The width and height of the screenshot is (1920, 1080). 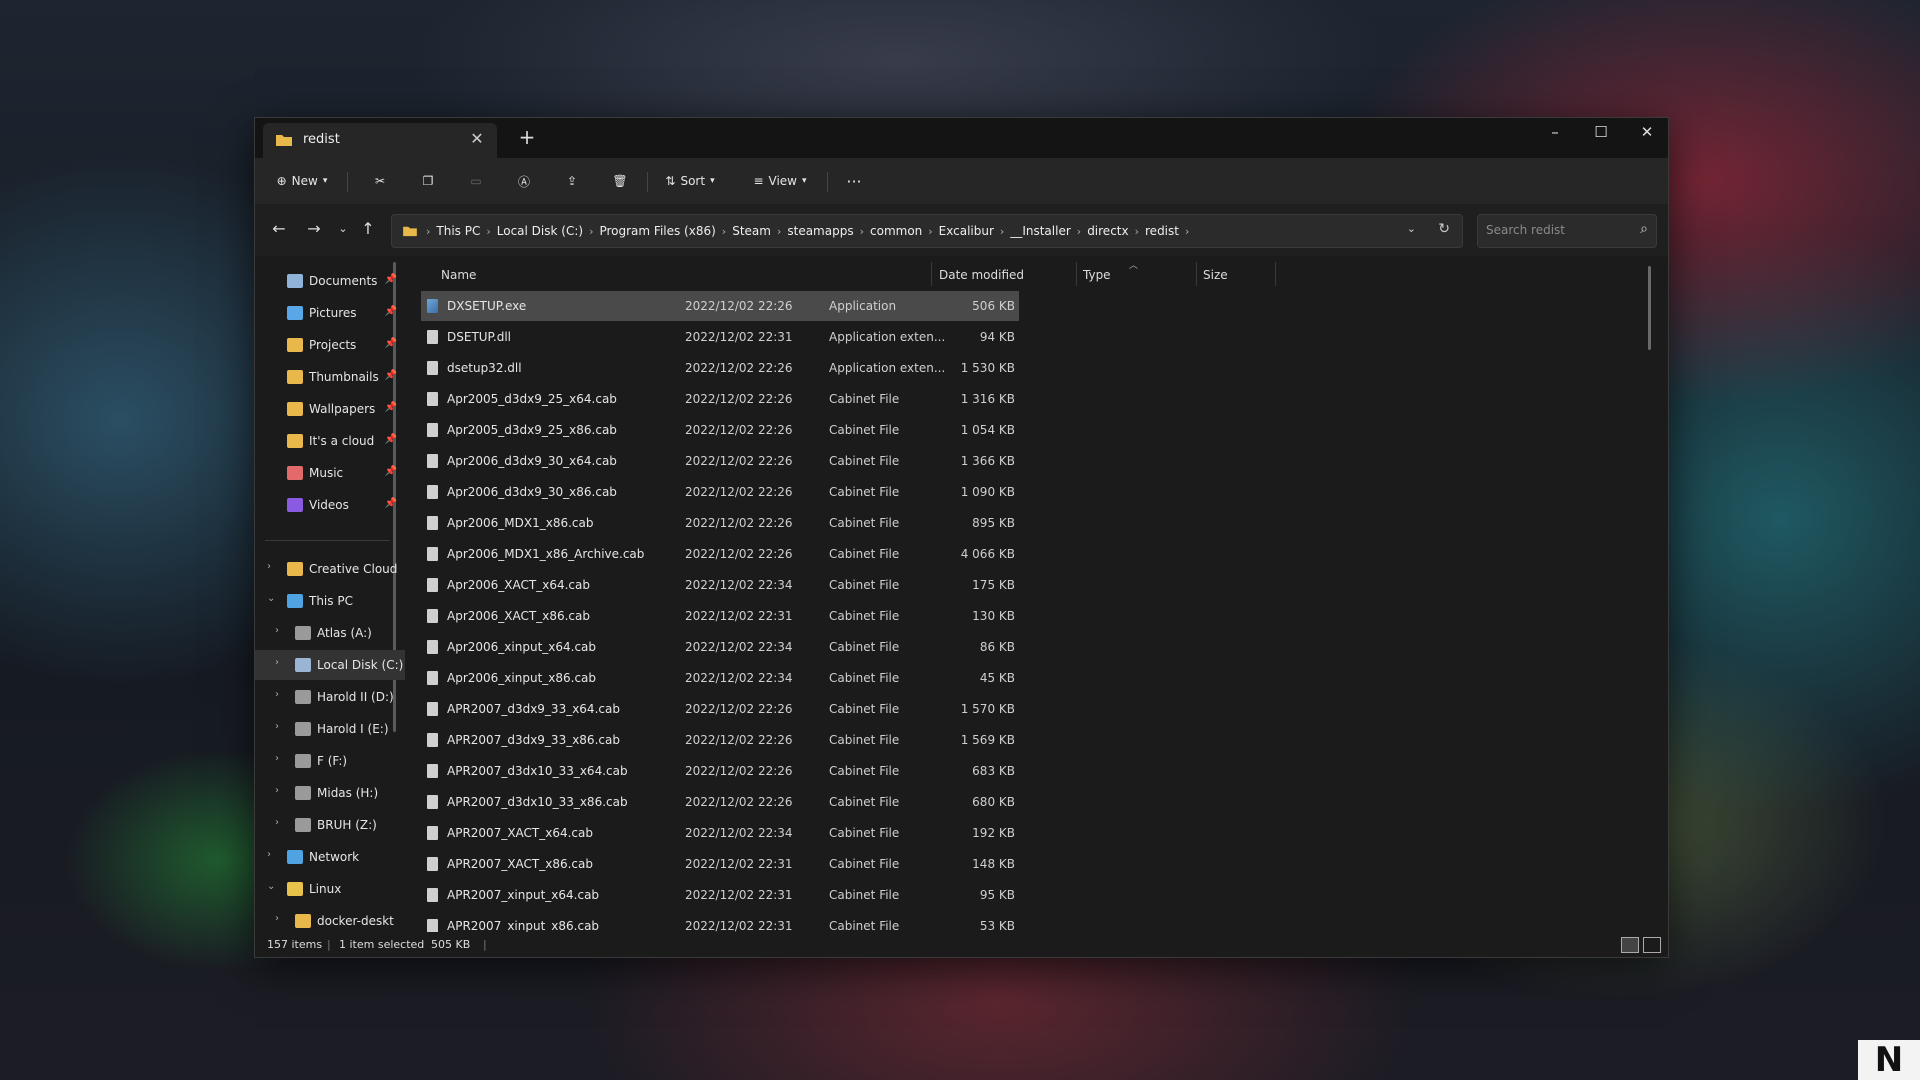 I want to click on minimize-button: –, so click(x=1555, y=134).